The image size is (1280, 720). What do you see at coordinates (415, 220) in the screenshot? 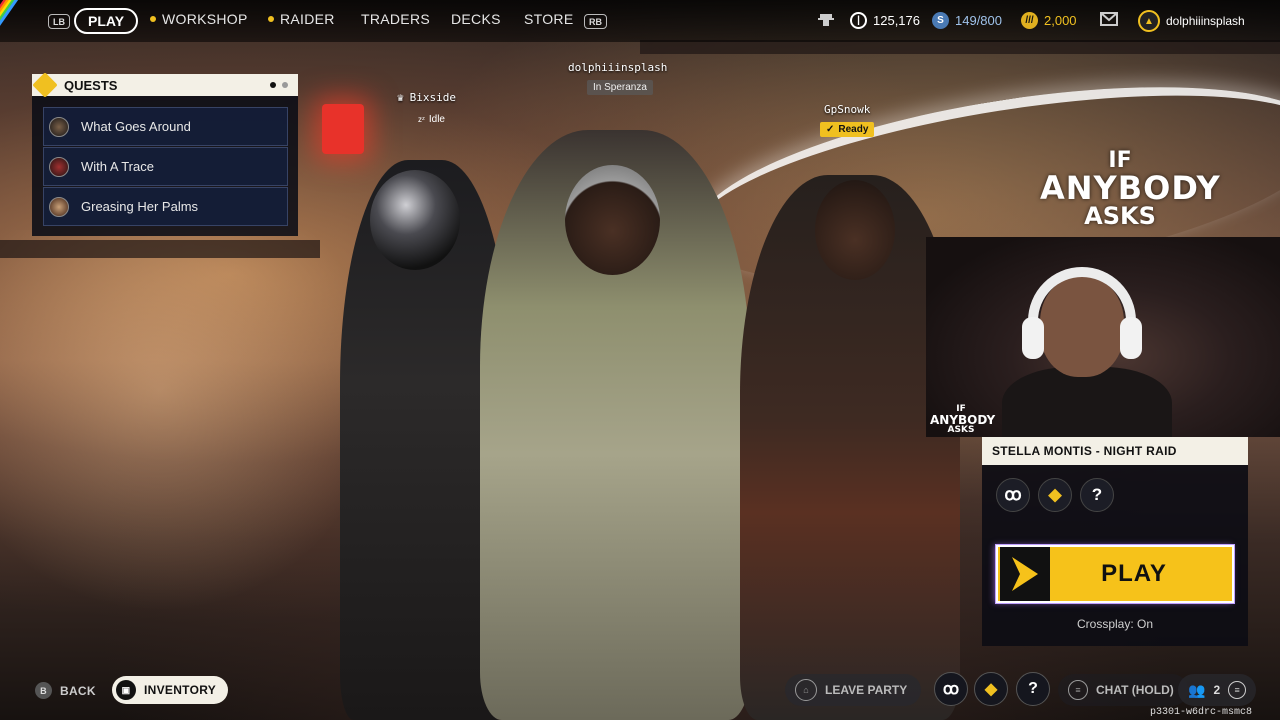
I see `helmet` at bounding box center [415, 220].